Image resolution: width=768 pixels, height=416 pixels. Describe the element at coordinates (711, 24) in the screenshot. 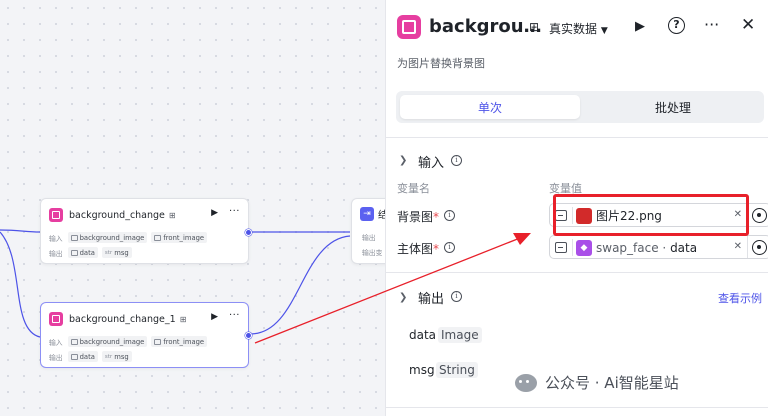

I see `more-button: ···` at that location.